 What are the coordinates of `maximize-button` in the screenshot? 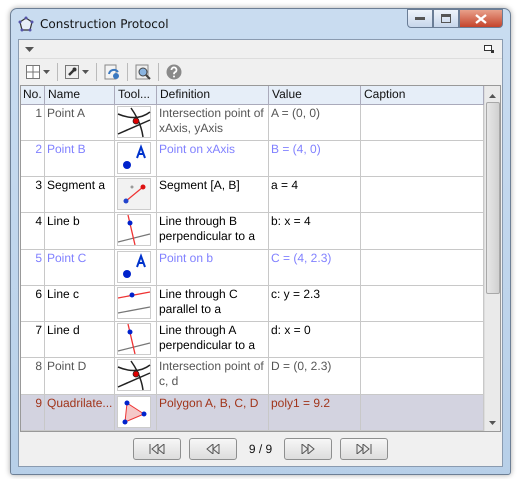 It's located at (446, 18).